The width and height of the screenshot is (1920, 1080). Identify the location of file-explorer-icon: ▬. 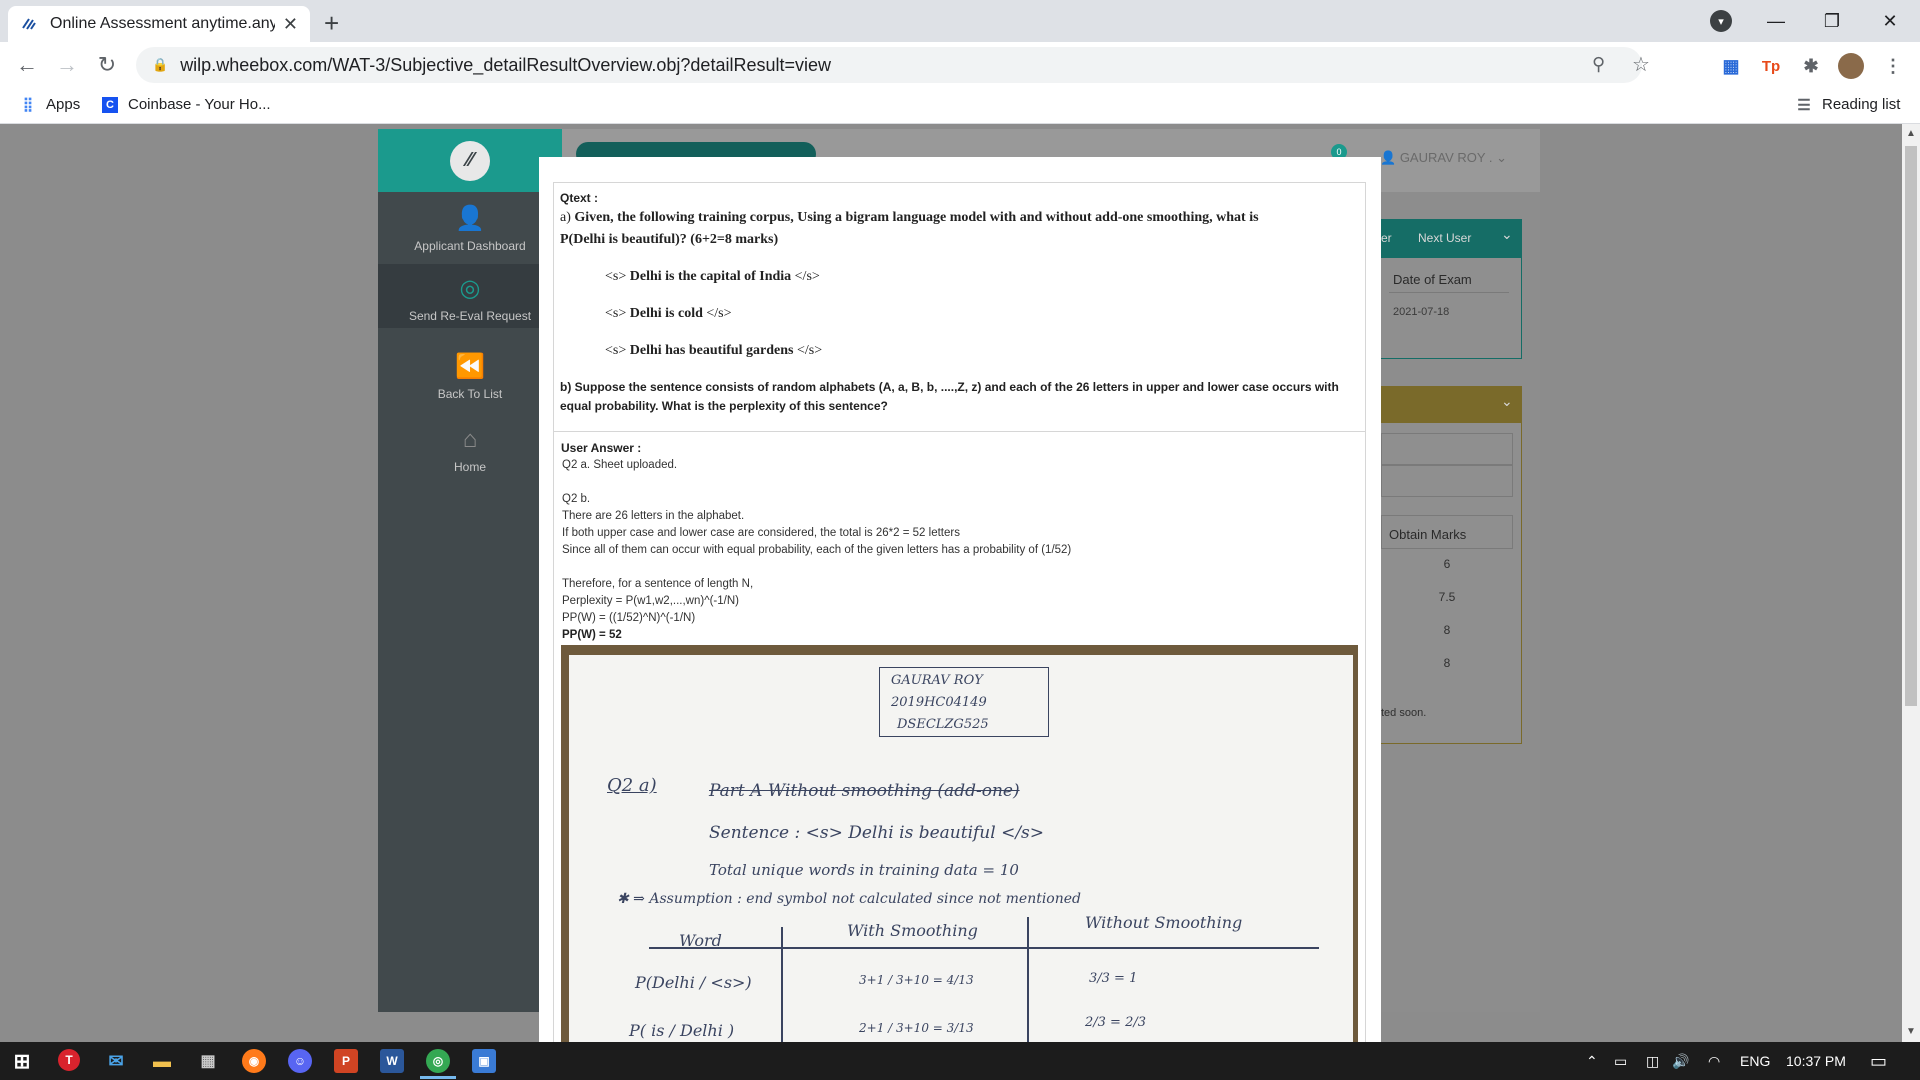
(162, 1061).